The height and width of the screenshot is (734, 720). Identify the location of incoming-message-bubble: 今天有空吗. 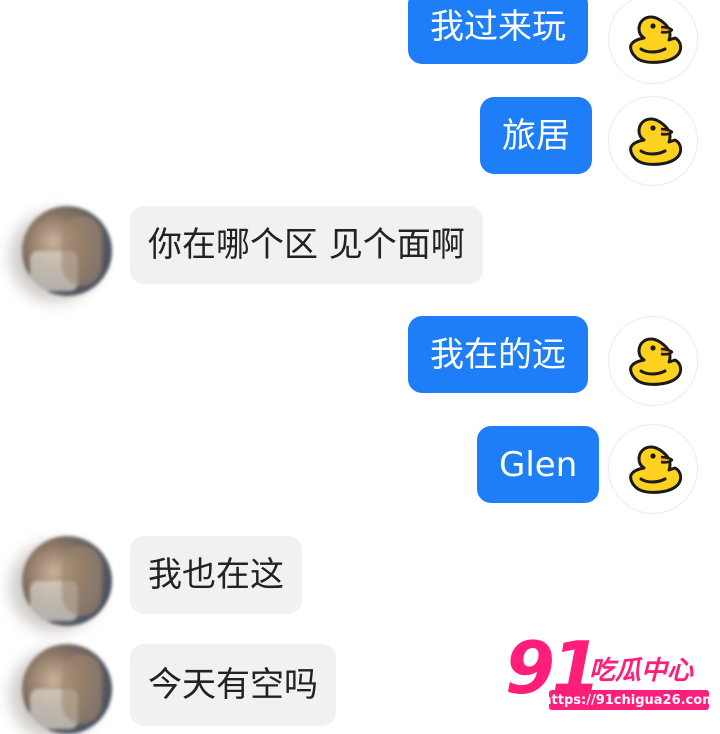
(233, 685).